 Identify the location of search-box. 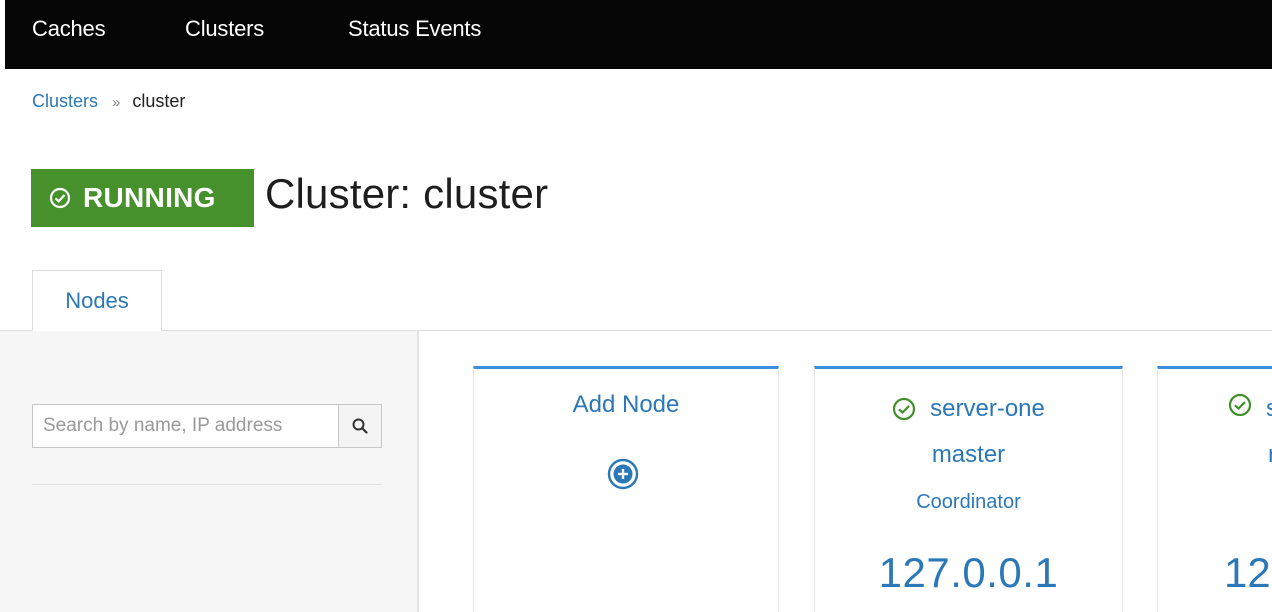
(207, 426).